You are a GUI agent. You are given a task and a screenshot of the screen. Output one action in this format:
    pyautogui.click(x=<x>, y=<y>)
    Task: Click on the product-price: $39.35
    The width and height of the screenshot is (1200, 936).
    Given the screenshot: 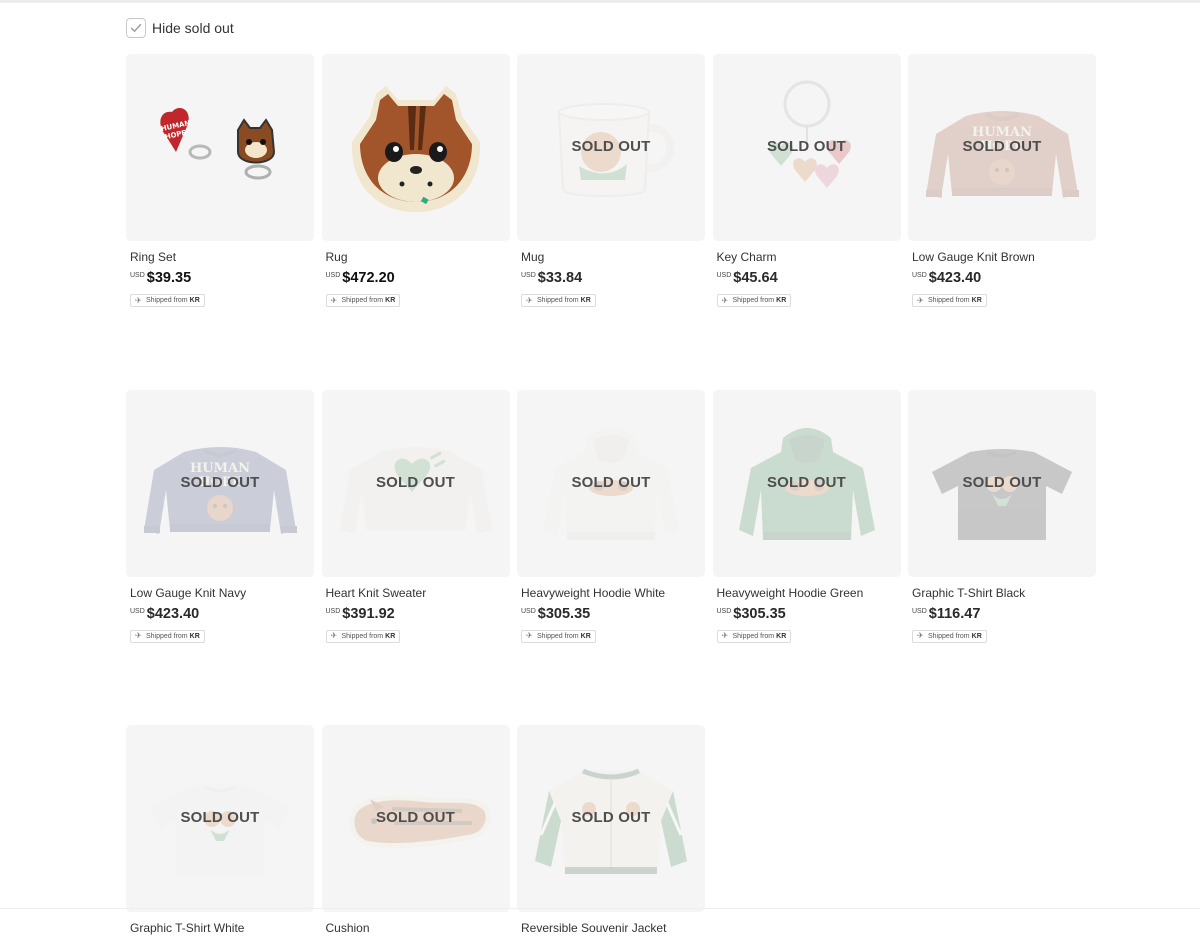 What is the action you would take?
    pyautogui.click(x=169, y=278)
    